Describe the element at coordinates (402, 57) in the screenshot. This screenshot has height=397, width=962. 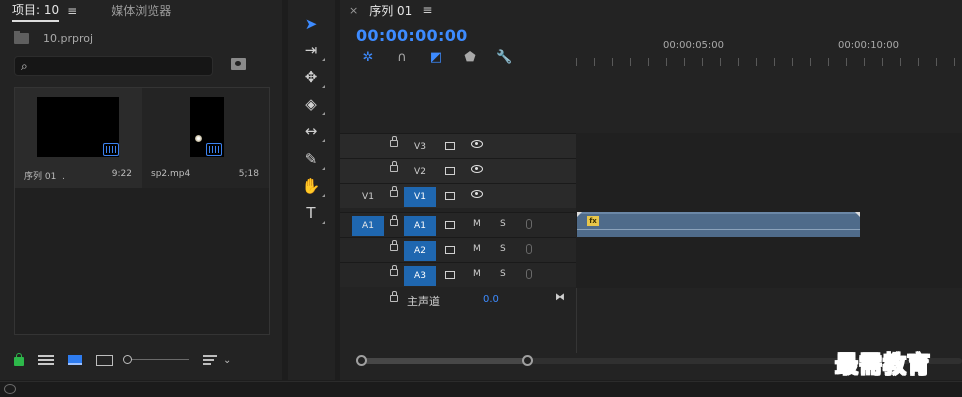
I see `linked-selection-icon: ∩` at that location.